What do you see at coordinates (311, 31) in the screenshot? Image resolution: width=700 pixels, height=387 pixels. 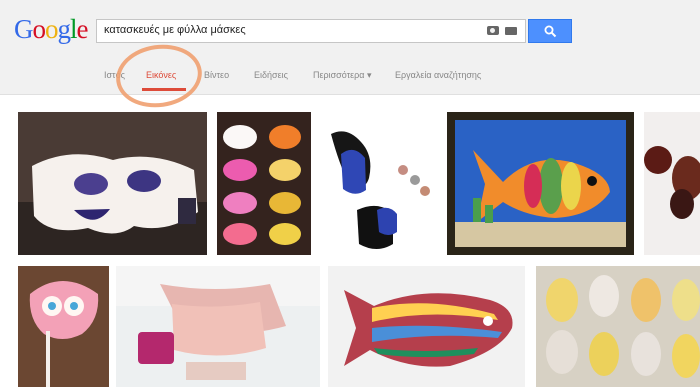 I see `search-input: κατασκευές με φύλλα μάσκες` at bounding box center [311, 31].